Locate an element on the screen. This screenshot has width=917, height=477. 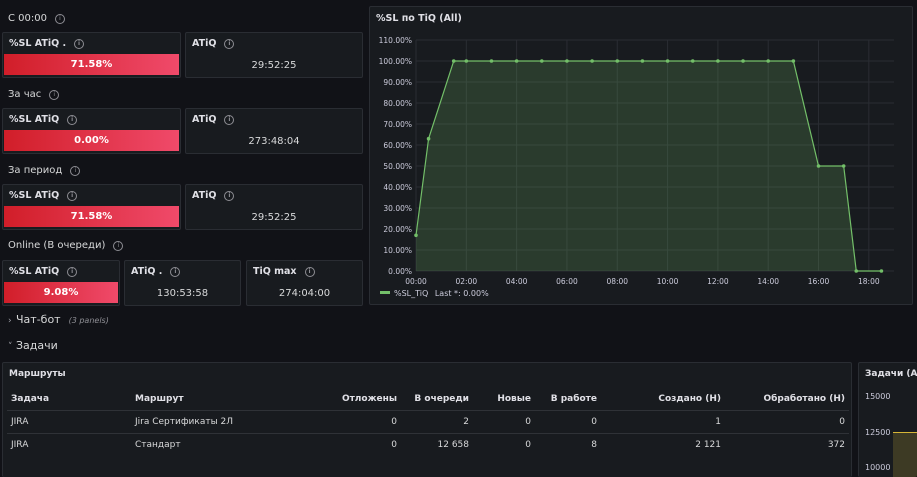
column-header-task: Задача is located at coordinates (69, 399).